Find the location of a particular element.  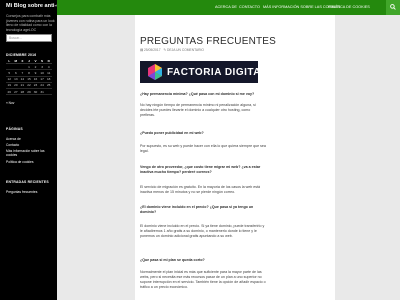

factoria-digital-banner: FACTORIA DIGITAL is located at coordinates (203, 72).